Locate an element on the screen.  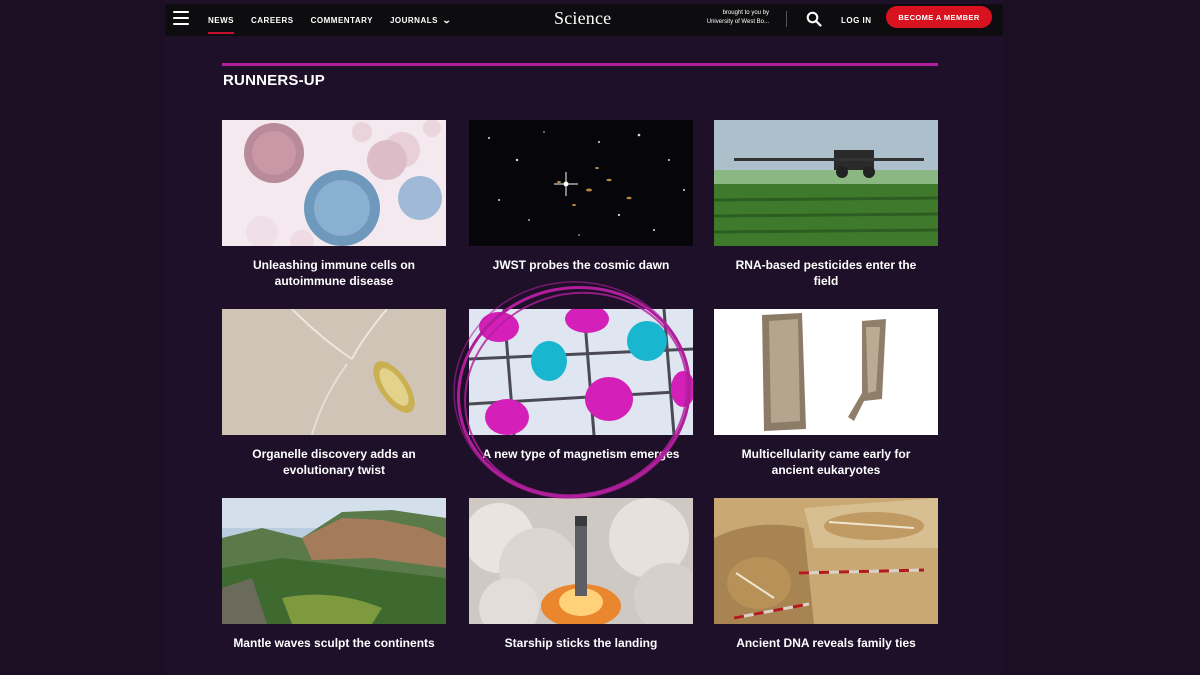
article-card-ancient-dna: Ancient DNA reveals family ties is located at coordinates (826, 574).